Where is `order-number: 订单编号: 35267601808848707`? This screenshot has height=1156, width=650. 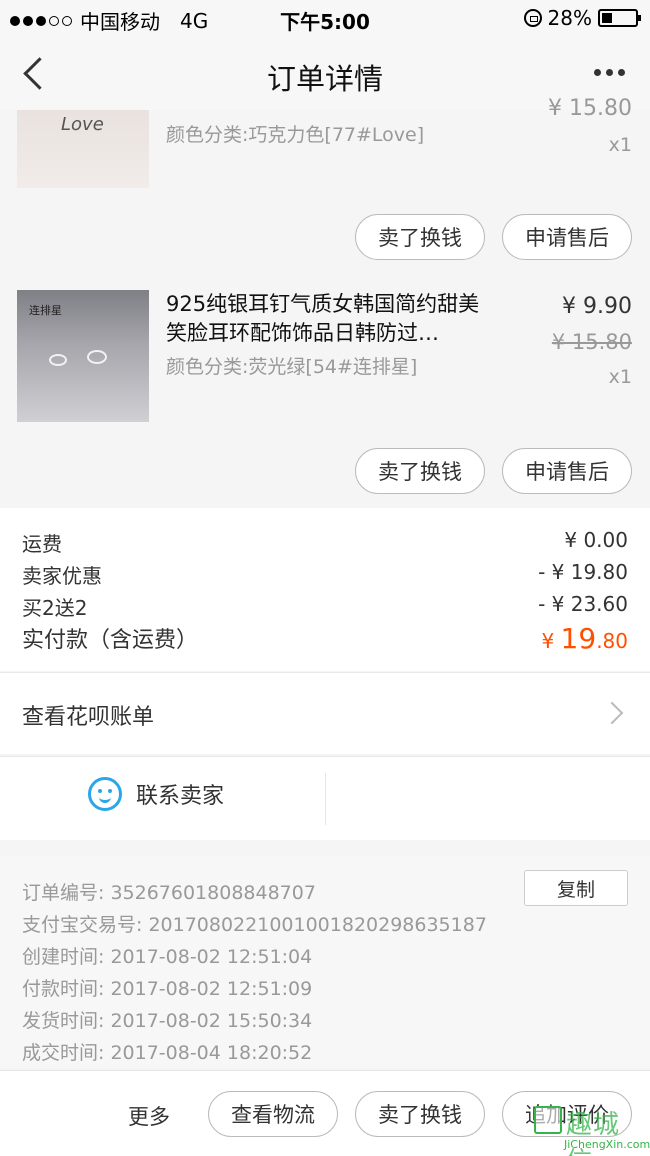 order-number: 订单编号: 35267601808848707 is located at coordinates (169, 893).